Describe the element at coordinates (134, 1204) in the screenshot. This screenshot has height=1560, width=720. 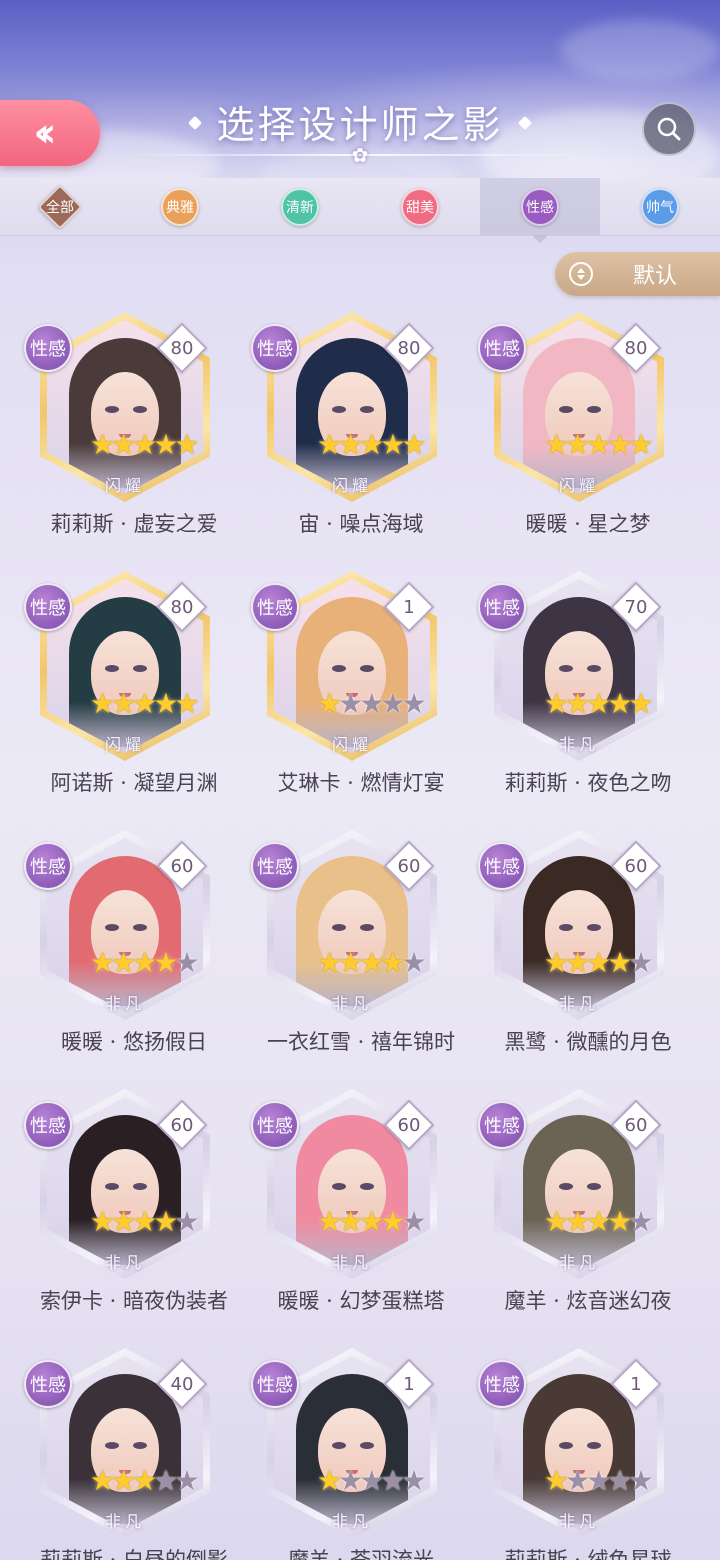
I see `designer-card: ★ ★ ★ ★ ★ 非凡 性感 60 索伊卡 · 暗夜伪装者` at that location.